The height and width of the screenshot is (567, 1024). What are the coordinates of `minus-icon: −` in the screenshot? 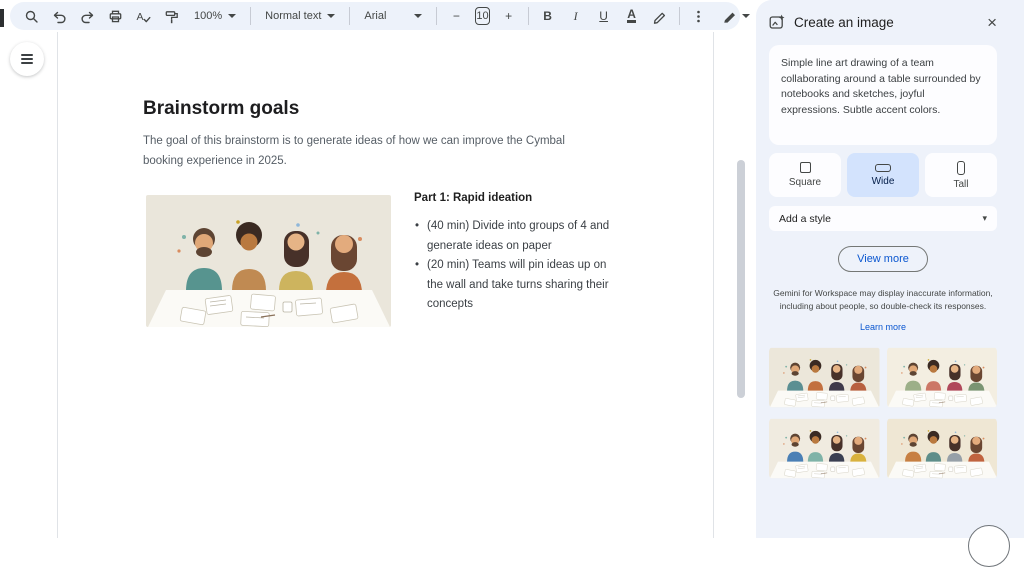 It's located at (456, 16).